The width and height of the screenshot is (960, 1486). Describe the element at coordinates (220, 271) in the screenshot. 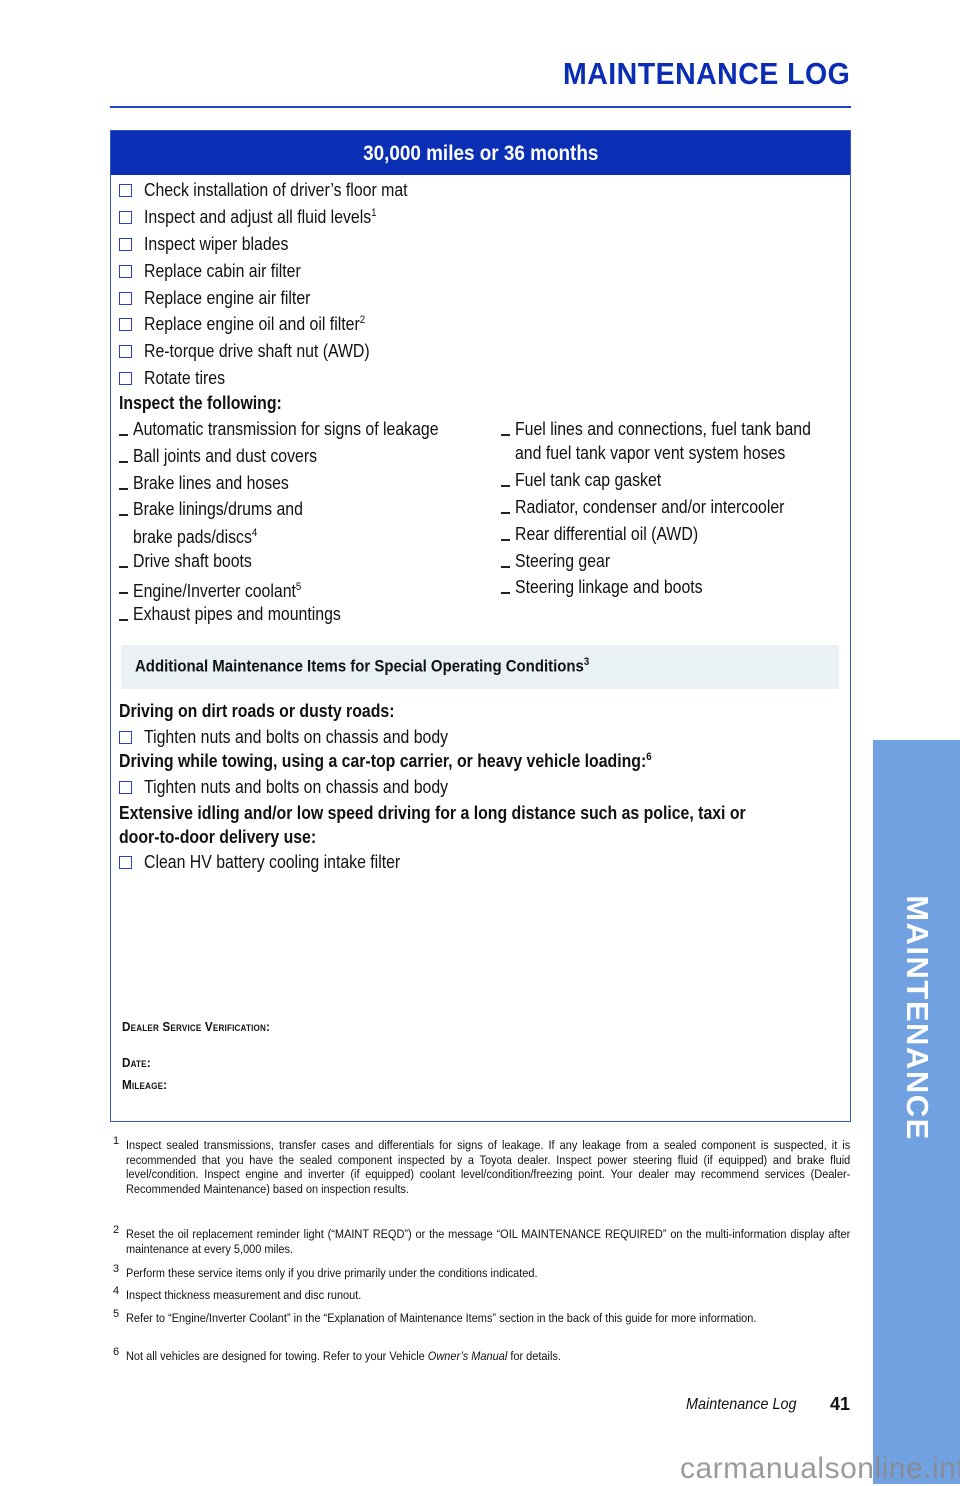

I see `checklist-item: Replace cabin air filter` at that location.